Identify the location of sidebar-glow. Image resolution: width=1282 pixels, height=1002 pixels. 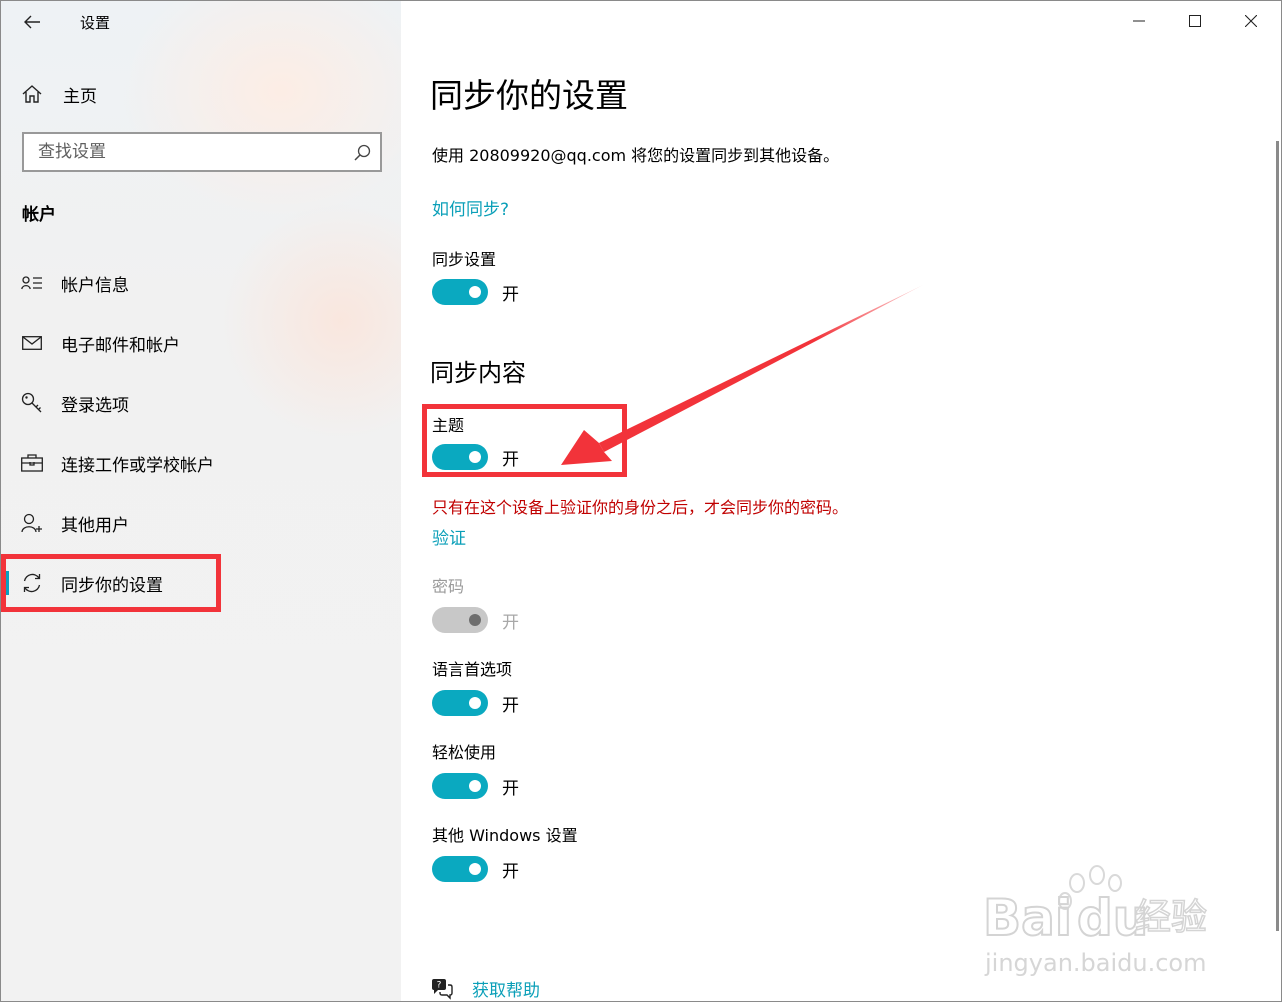
(261, 111).